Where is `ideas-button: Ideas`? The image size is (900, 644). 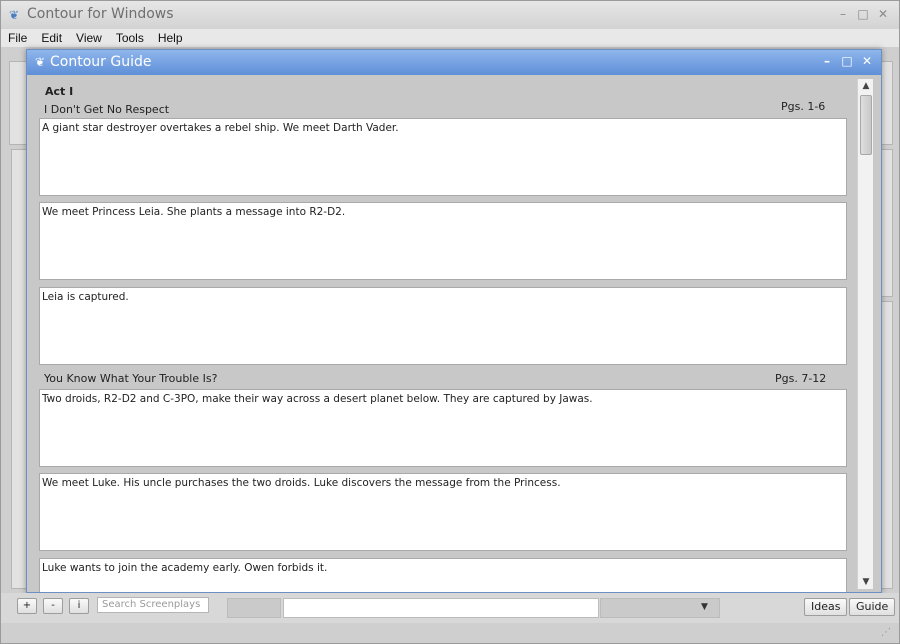 ideas-button: Ideas is located at coordinates (826, 607).